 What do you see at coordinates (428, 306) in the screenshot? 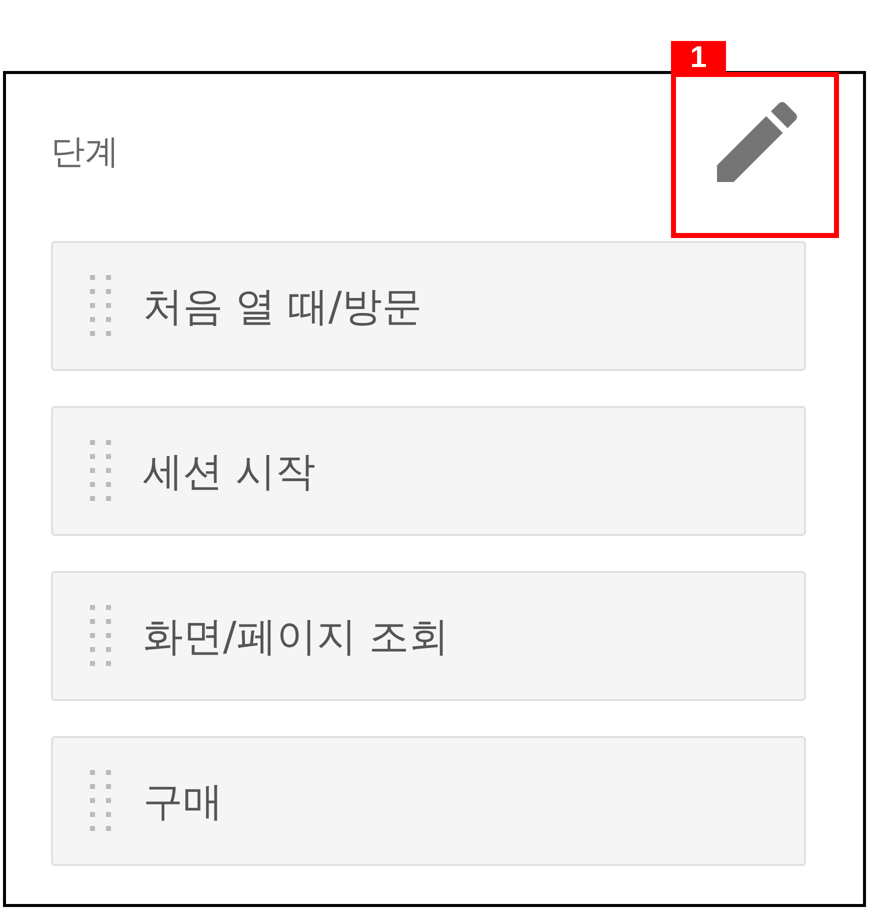
I see `step-item: 처음 열 때/방문` at bounding box center [428, 306].